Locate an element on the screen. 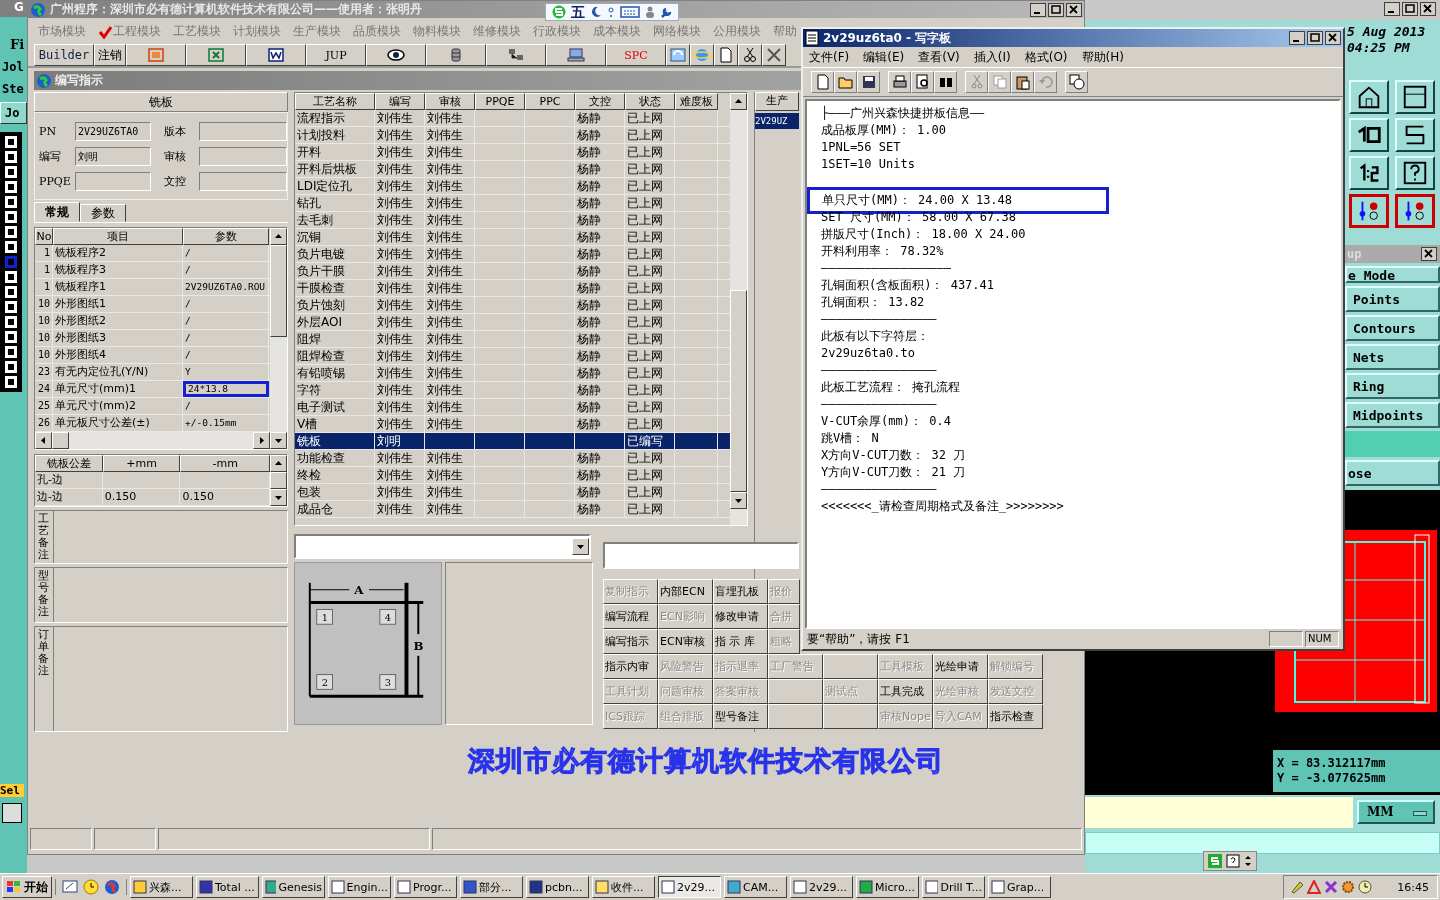  column-header: 难度板 is located at coordinates (696, 101).